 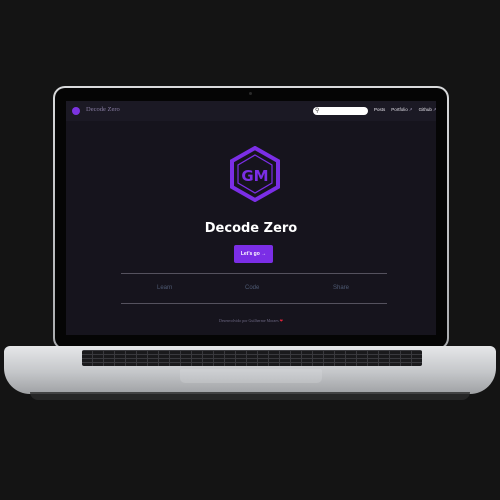 What do you see at coordinates (165, 288) in the screenshot?
I see `feature-learn: Learn` at bounding box center [165, 288].